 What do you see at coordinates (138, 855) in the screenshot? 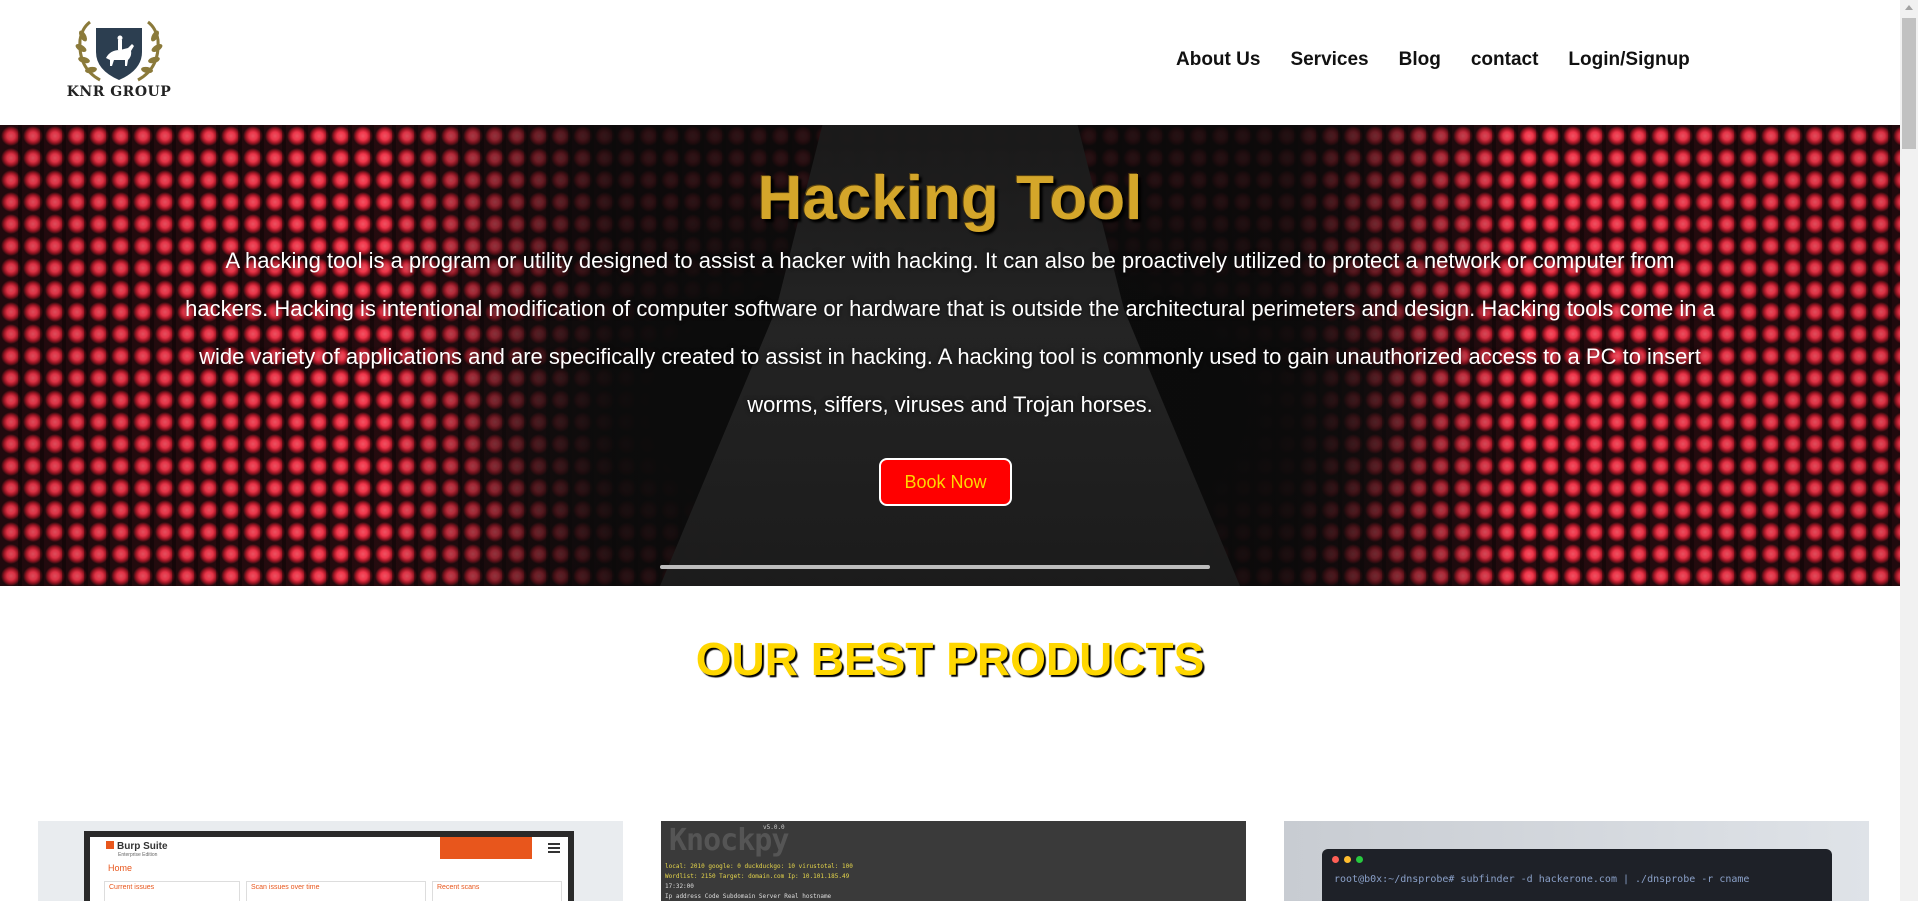
I see `burp-app-subtitle: Enterprise Edition` at bounding box center [138, 855].